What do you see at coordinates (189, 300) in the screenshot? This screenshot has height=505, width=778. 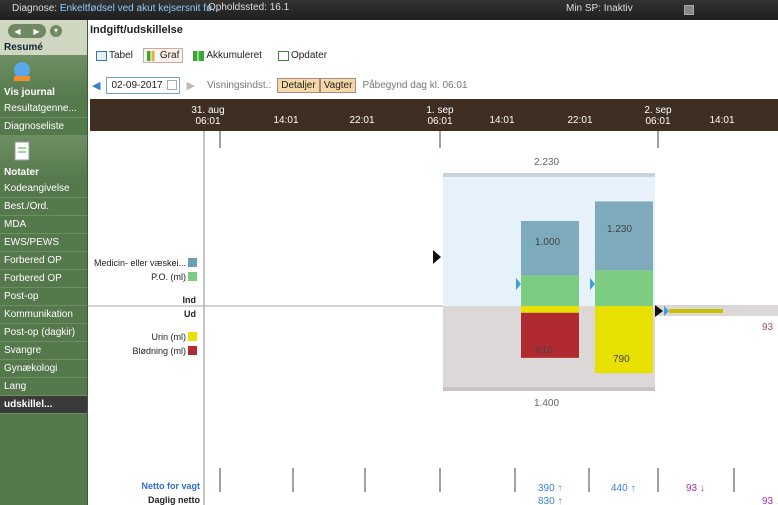 I see `legend-in-header: Ind` at bounding box center [189, 300].